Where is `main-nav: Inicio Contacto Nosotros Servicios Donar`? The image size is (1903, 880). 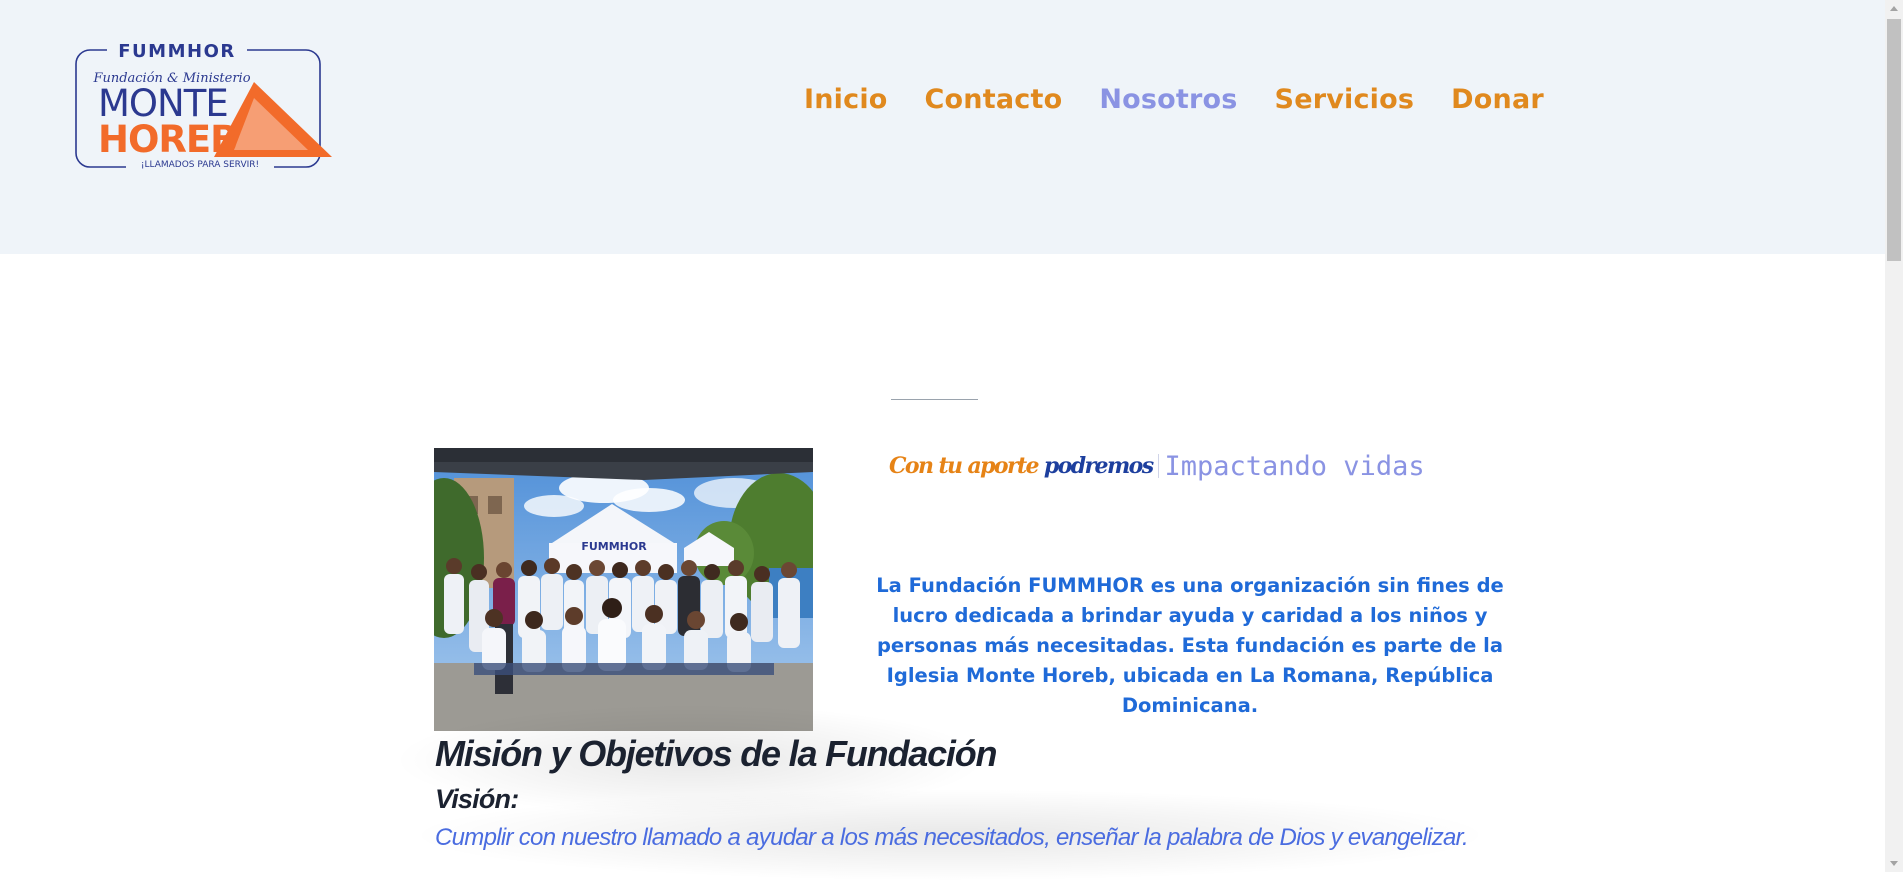 main-nav: Inicio Contacto Nosotros Servicios Donar is located at coordinates (1174, 99).